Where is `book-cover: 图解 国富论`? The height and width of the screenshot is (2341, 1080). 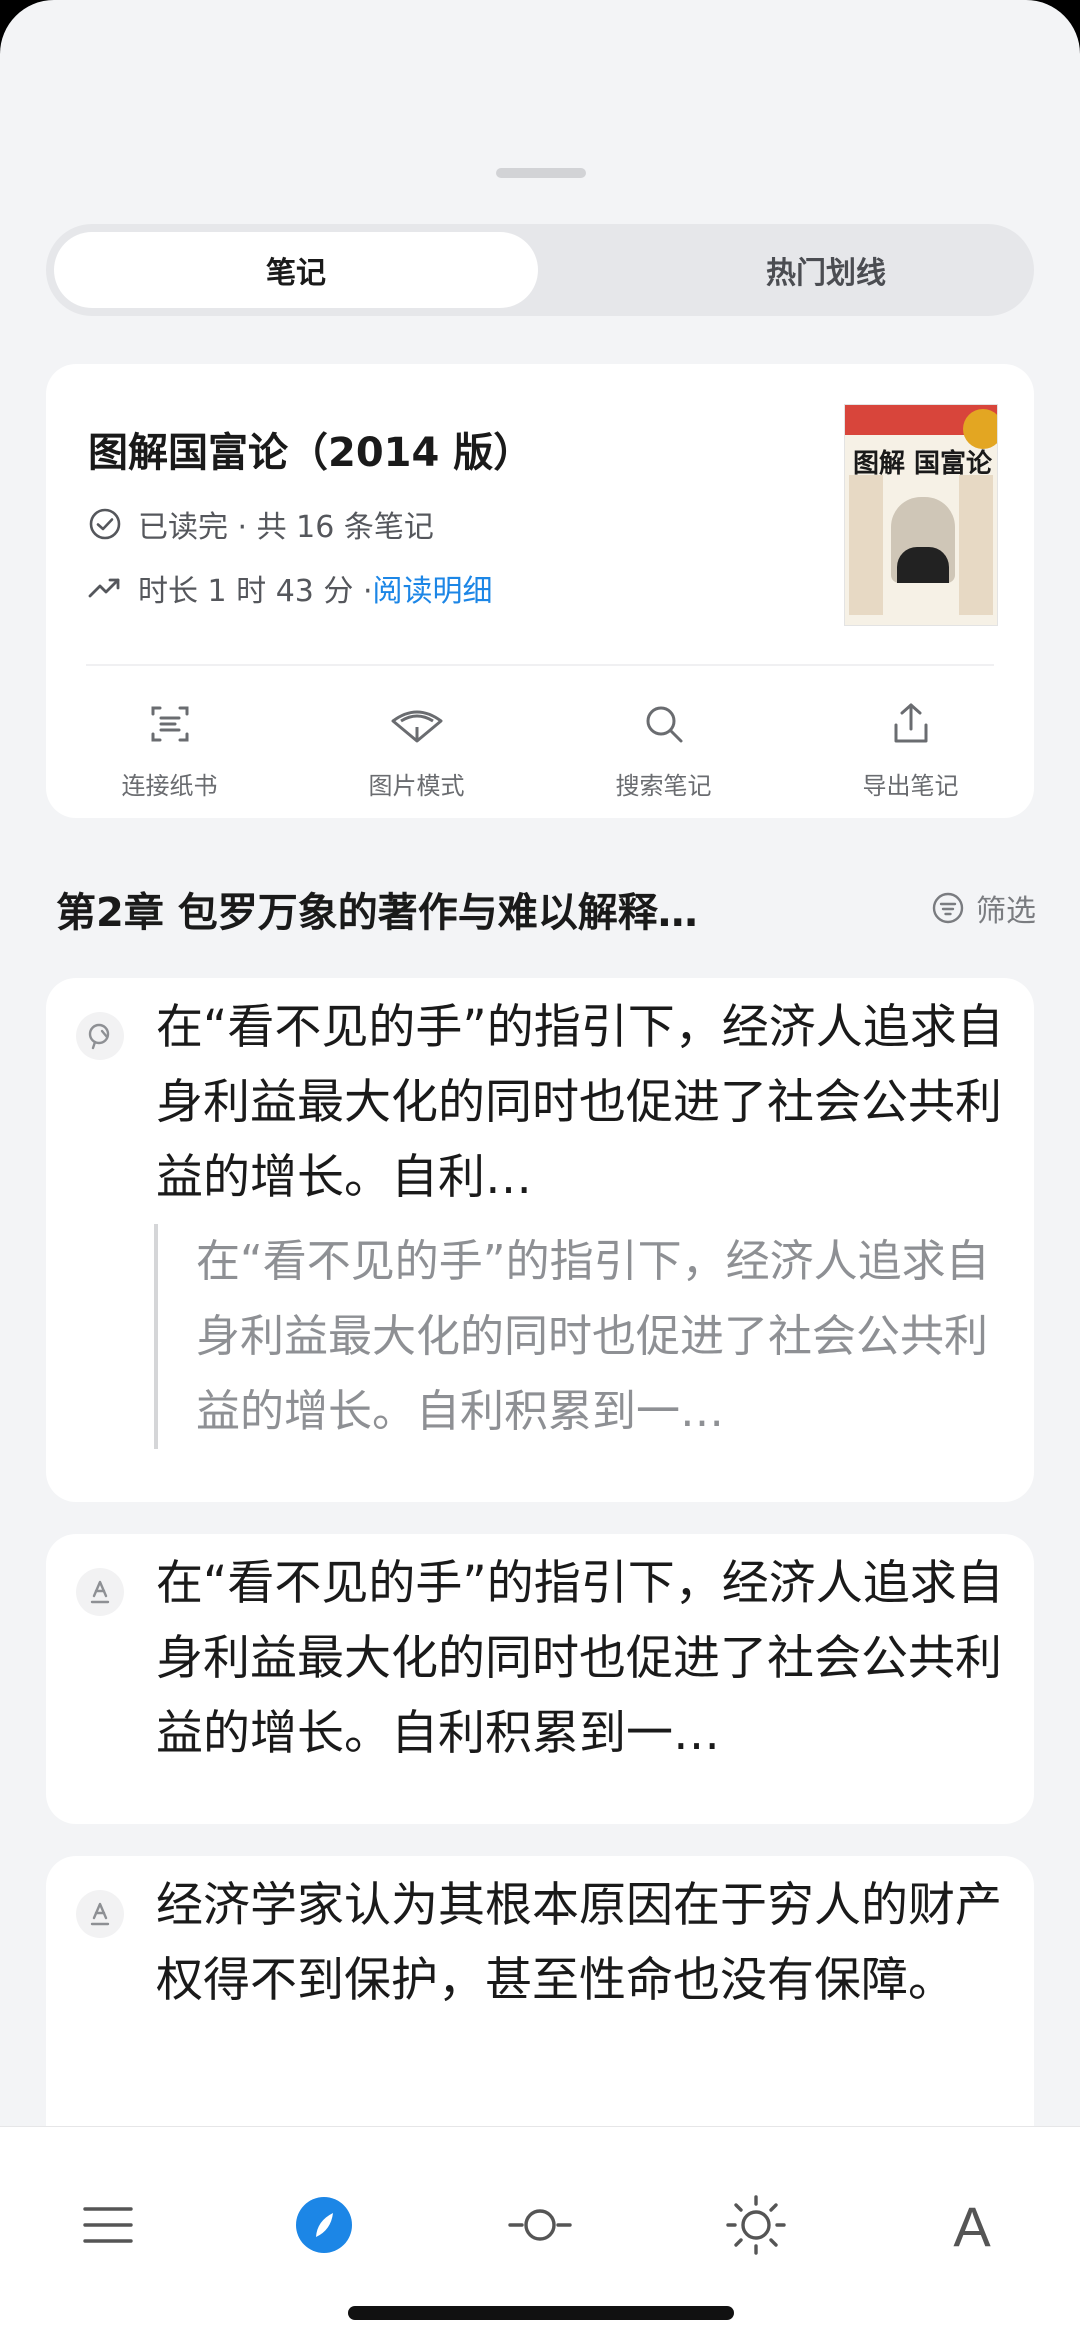 book-cover: 图解 国富论 is located at coordinates (921, 515).